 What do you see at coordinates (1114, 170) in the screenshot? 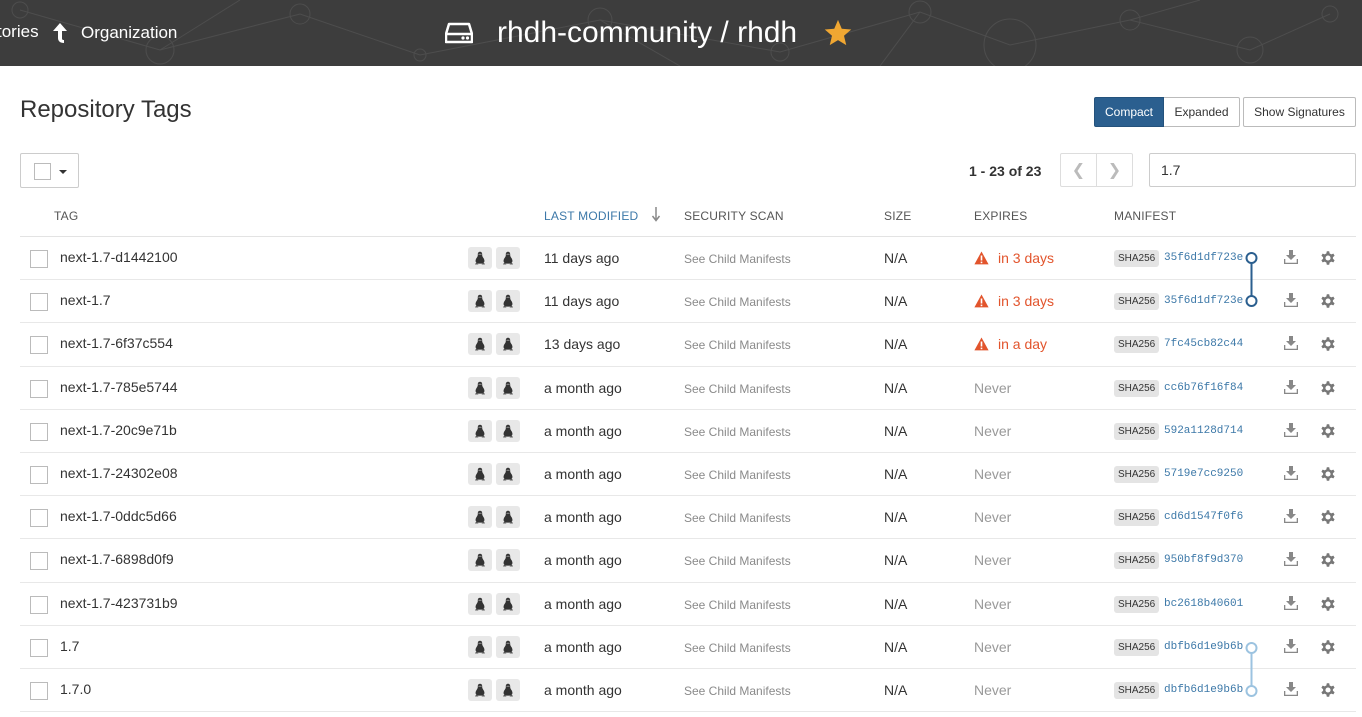
I see `next-page-button: ❯` at bounding box center [1114, 170].